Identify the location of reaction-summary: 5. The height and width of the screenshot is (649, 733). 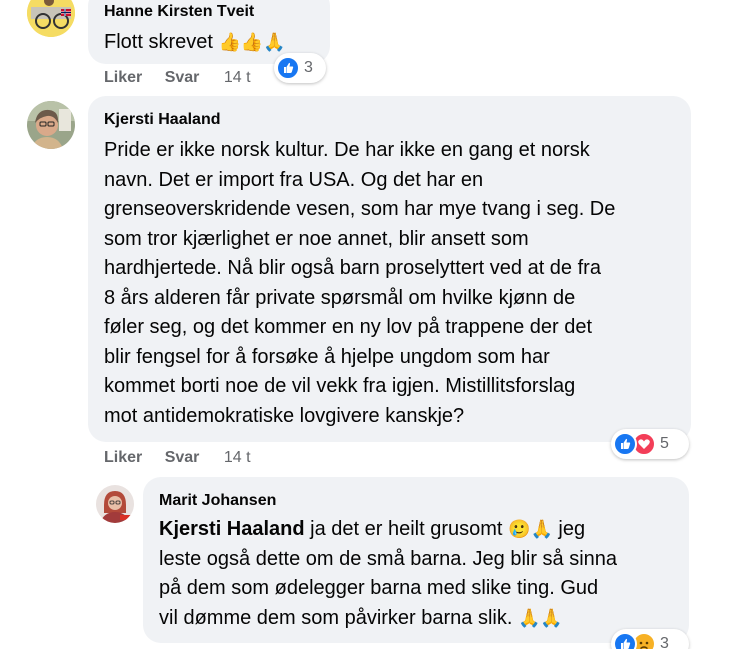
(650, 444).